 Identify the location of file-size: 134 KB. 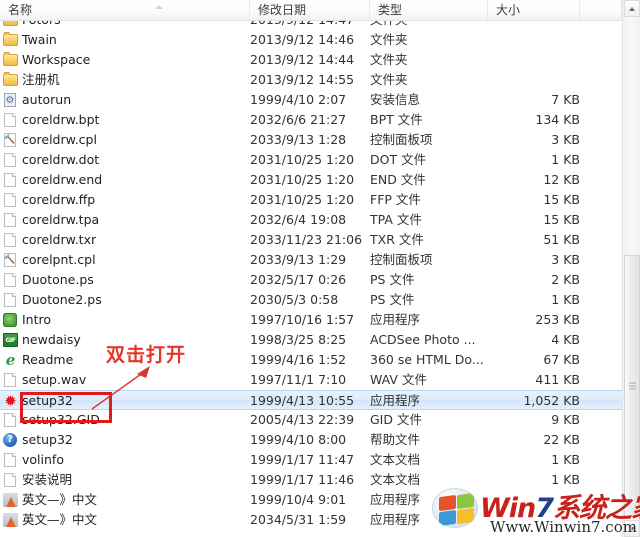
(557, 119).